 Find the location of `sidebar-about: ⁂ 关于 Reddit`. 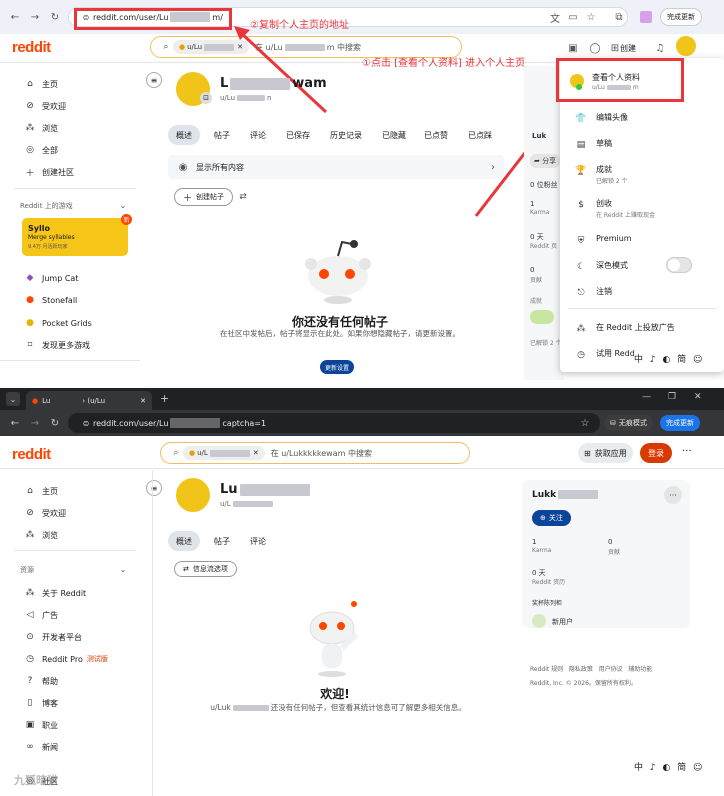

sidebar-about: ⁂ 关于 Reddit is located at coordinates (55, 593).